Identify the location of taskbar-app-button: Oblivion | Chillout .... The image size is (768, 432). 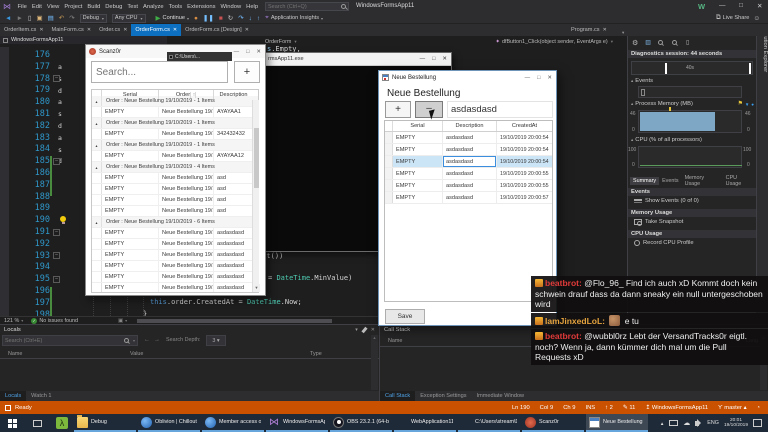
(169, 423).